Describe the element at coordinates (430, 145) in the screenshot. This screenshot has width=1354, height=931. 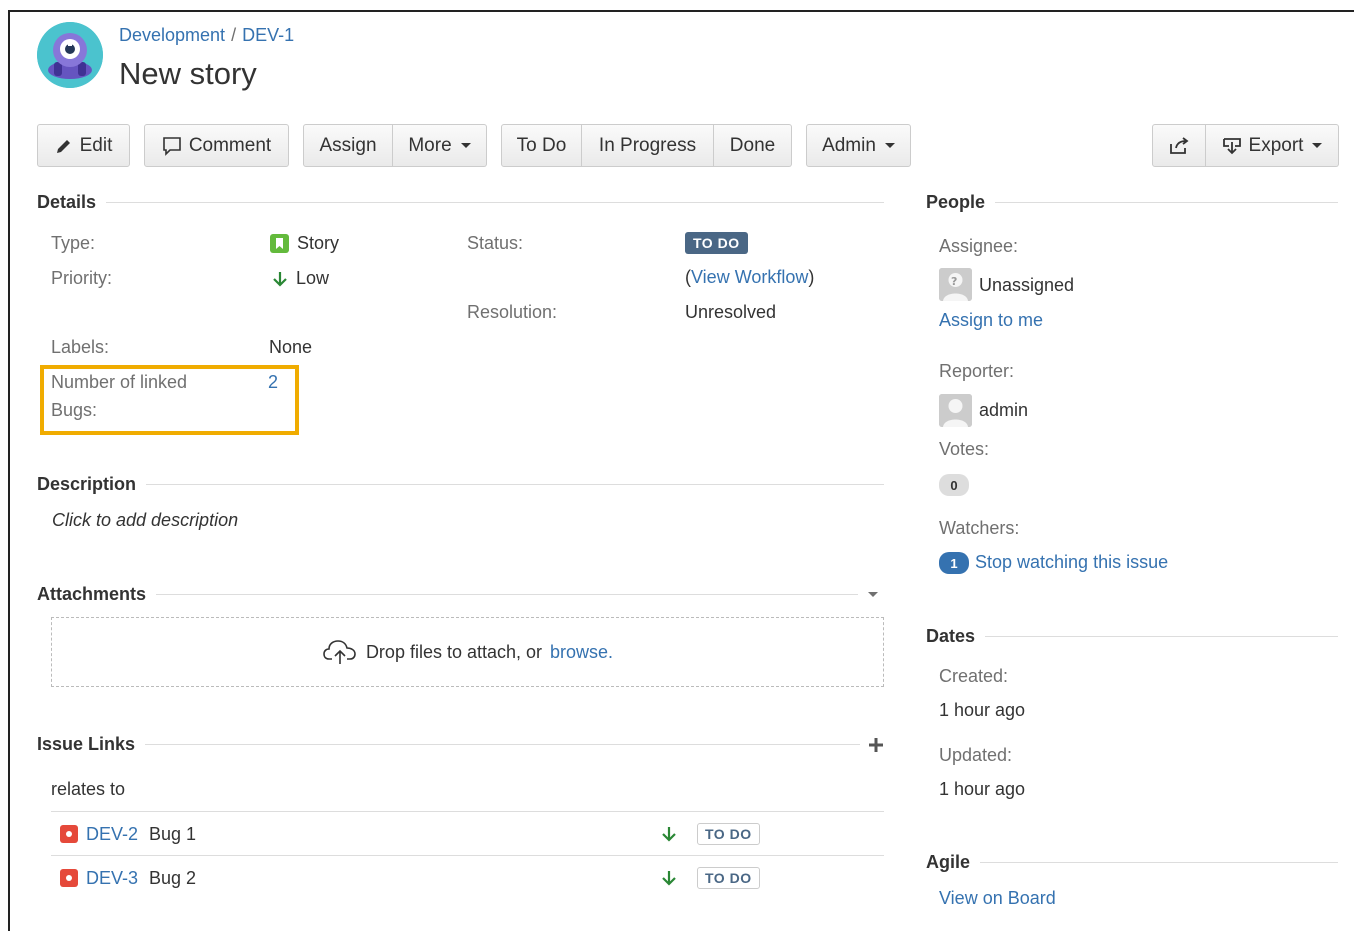
I see `more-button-label: More` at that location.